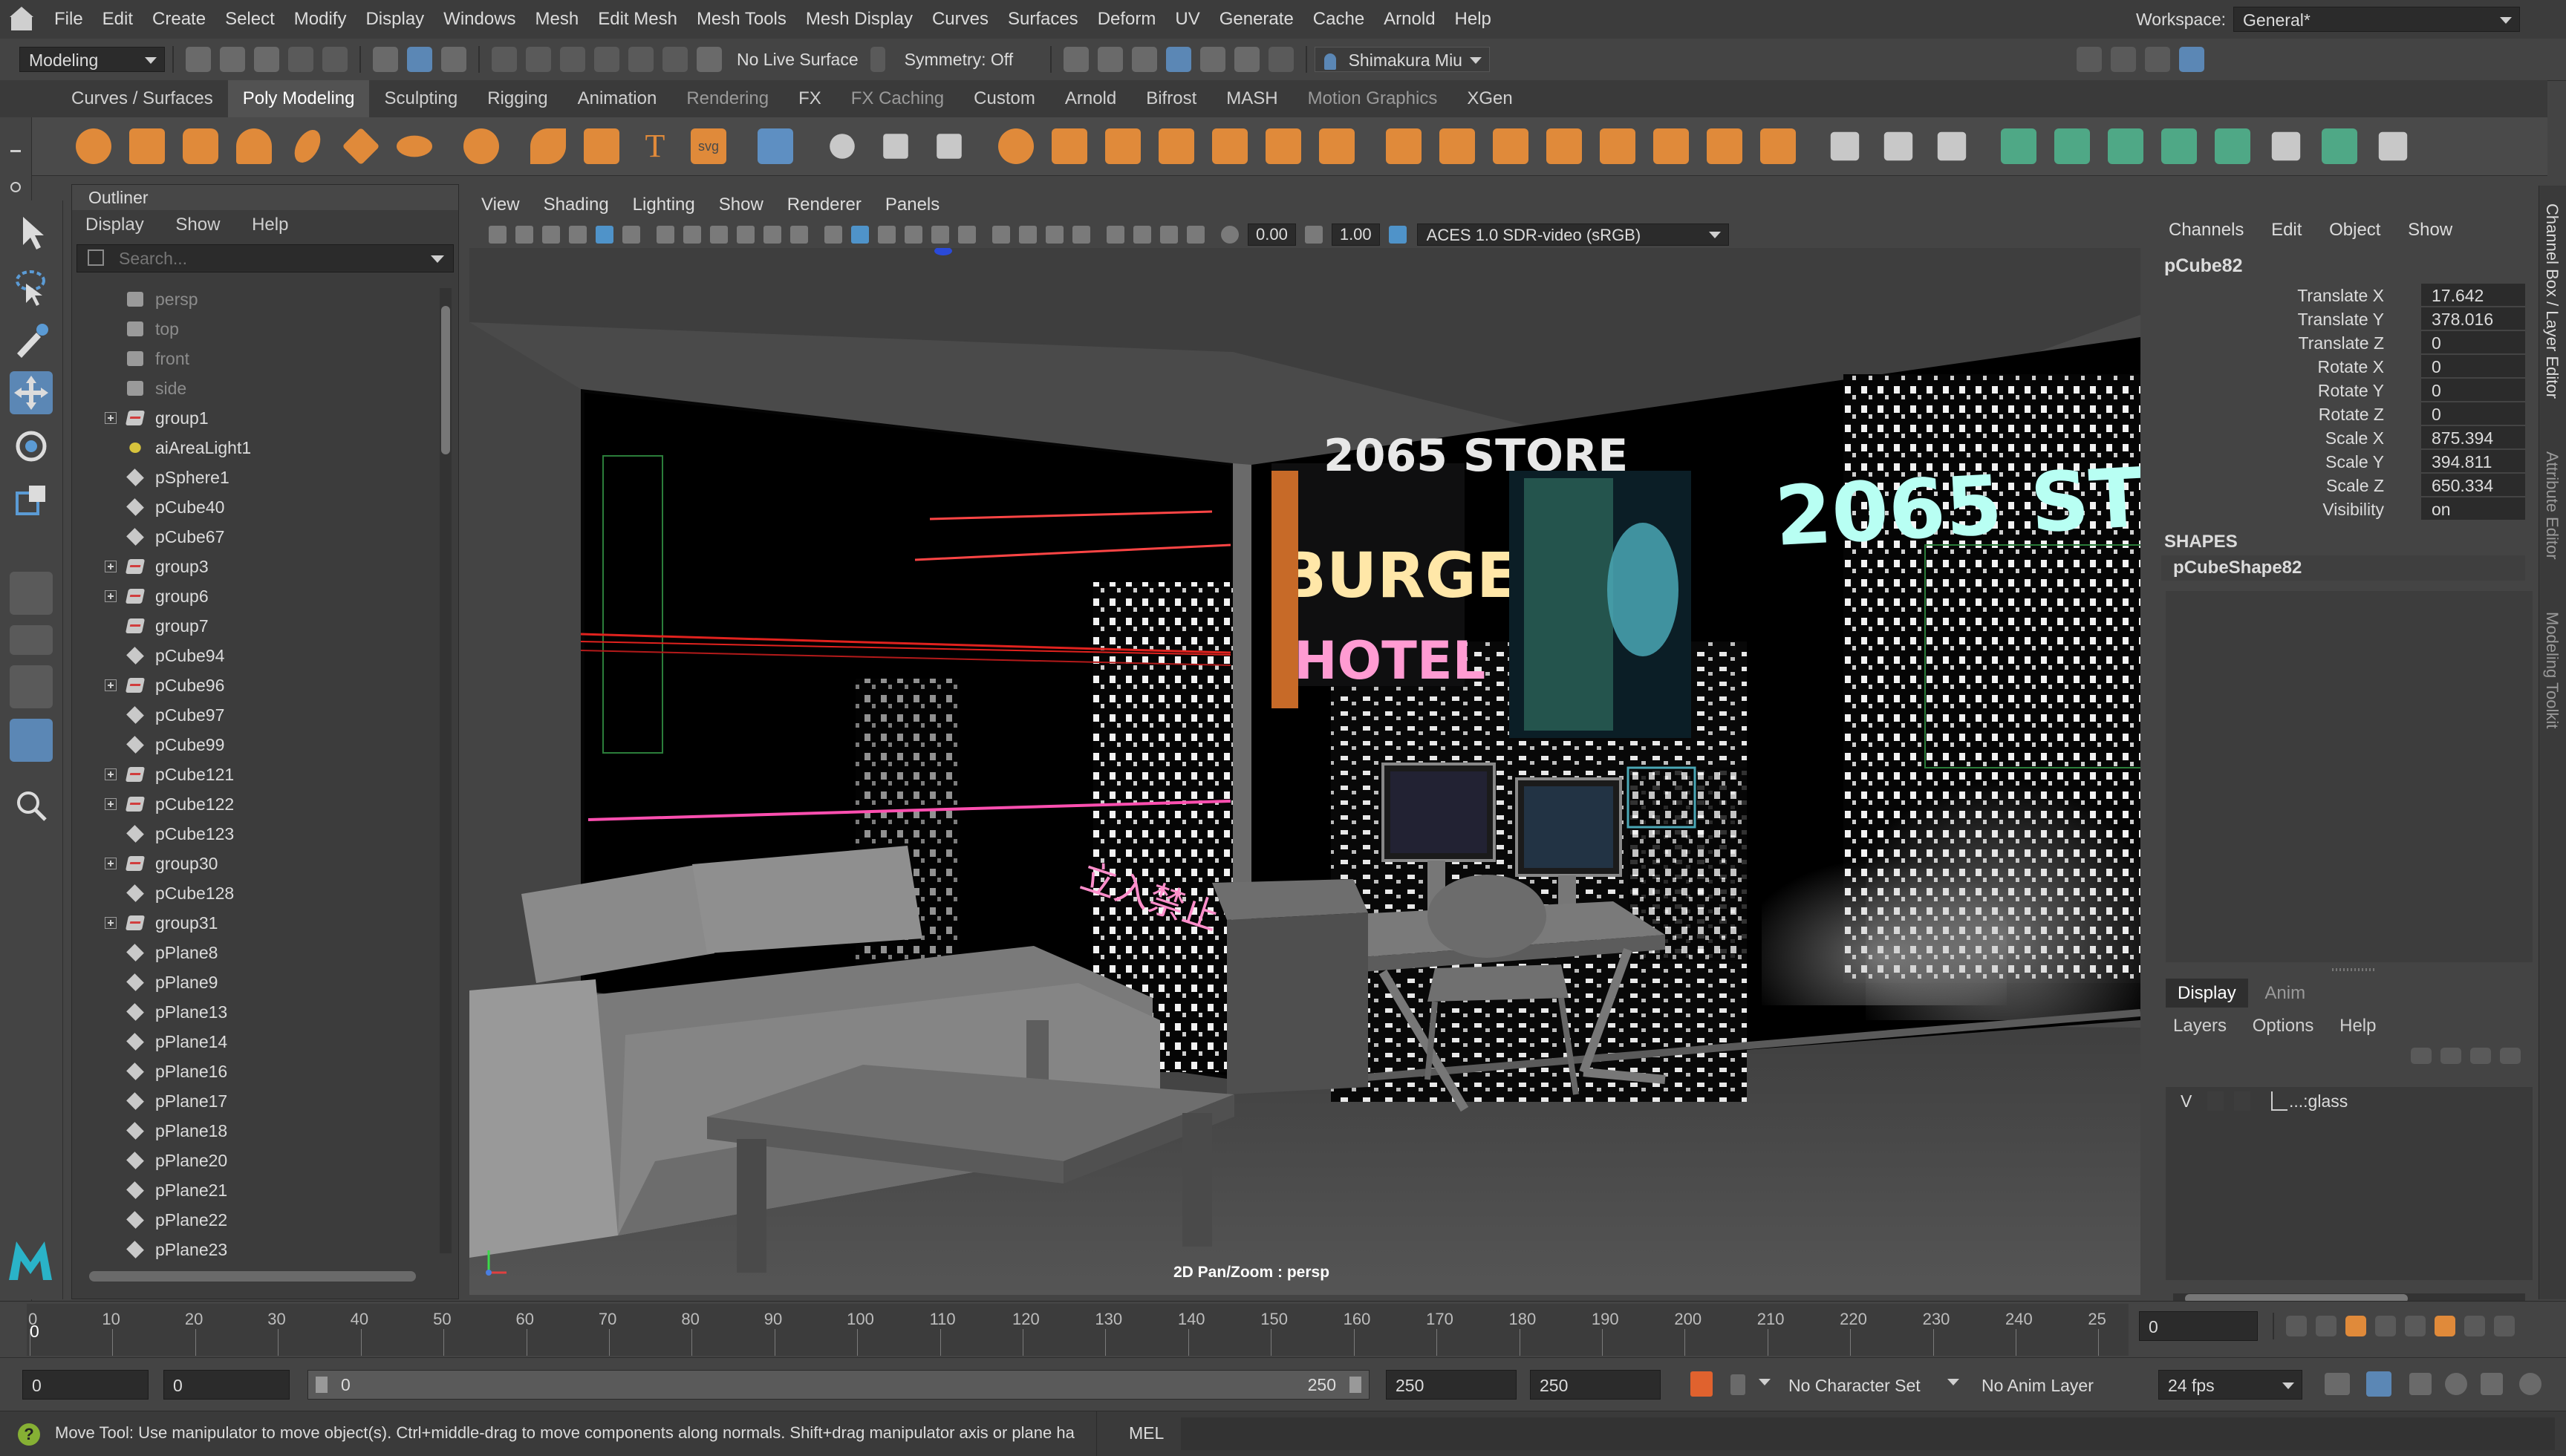 This screenshot has width=2566, height=1456. I want to click on outliner-item-pcube40: pCube40, so click(254, 507).